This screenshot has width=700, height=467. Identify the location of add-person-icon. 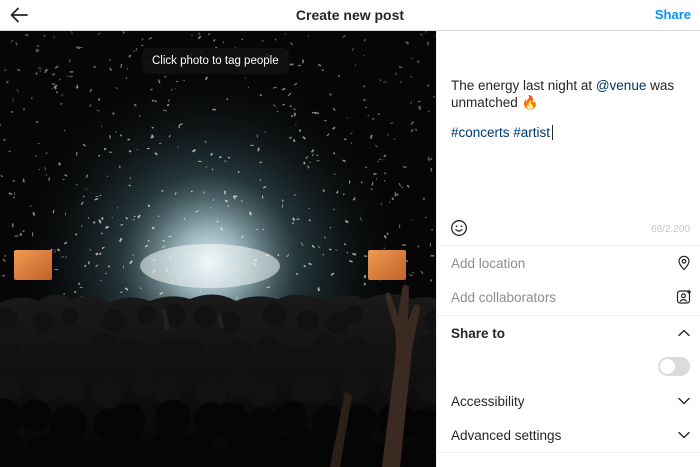
(684, 297).